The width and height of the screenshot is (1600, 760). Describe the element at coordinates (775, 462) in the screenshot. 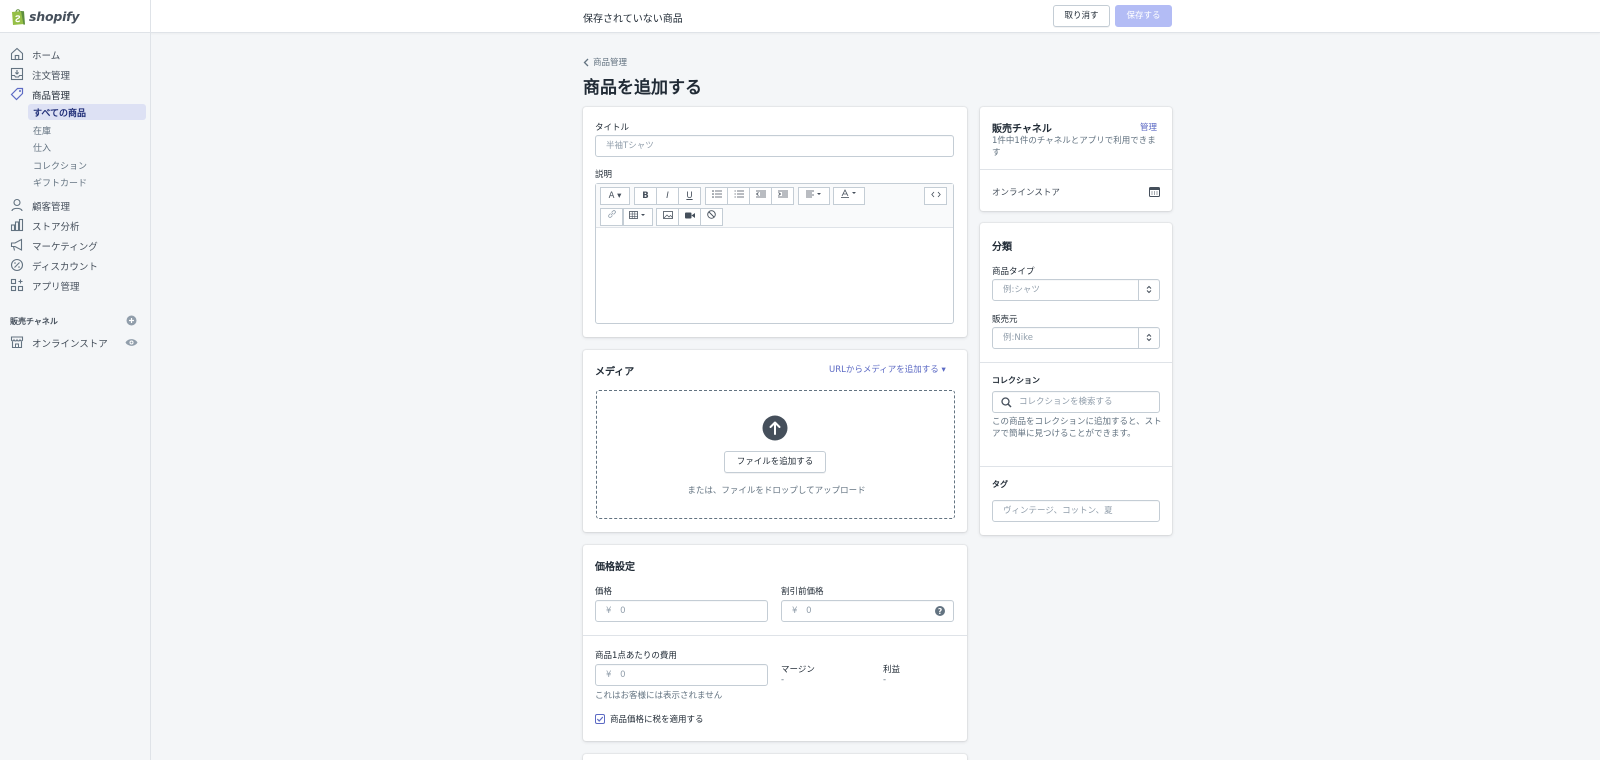

I see `add-file-button: ファイルを追加する` at that location.